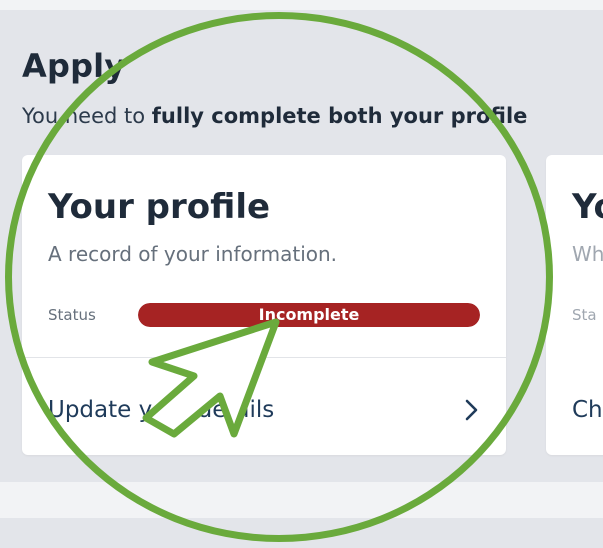 The height and width of the screenshot is (548, 603). I want to click on subtitle-prefix: You need to, so click(87, 116).